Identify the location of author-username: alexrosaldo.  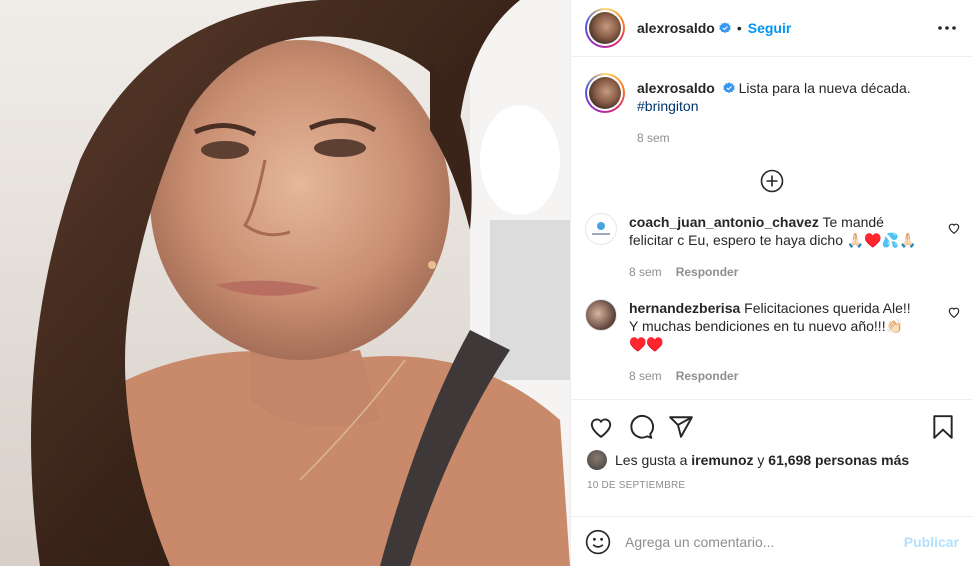
(676, 28).